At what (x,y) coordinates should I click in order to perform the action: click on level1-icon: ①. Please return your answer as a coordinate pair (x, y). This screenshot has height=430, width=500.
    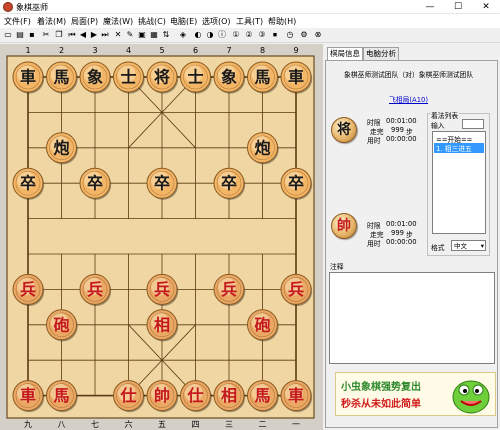
    Looking at the image, I should click on (236, 35).